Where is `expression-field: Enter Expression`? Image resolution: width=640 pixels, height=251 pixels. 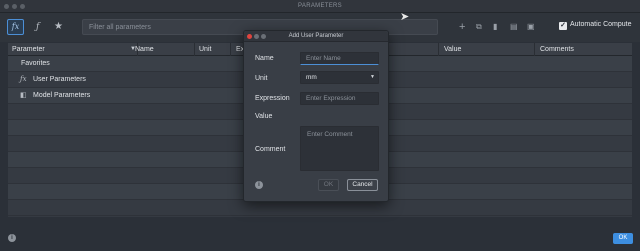
expression-field: Enter Expression is located at coordinates (339, 98).